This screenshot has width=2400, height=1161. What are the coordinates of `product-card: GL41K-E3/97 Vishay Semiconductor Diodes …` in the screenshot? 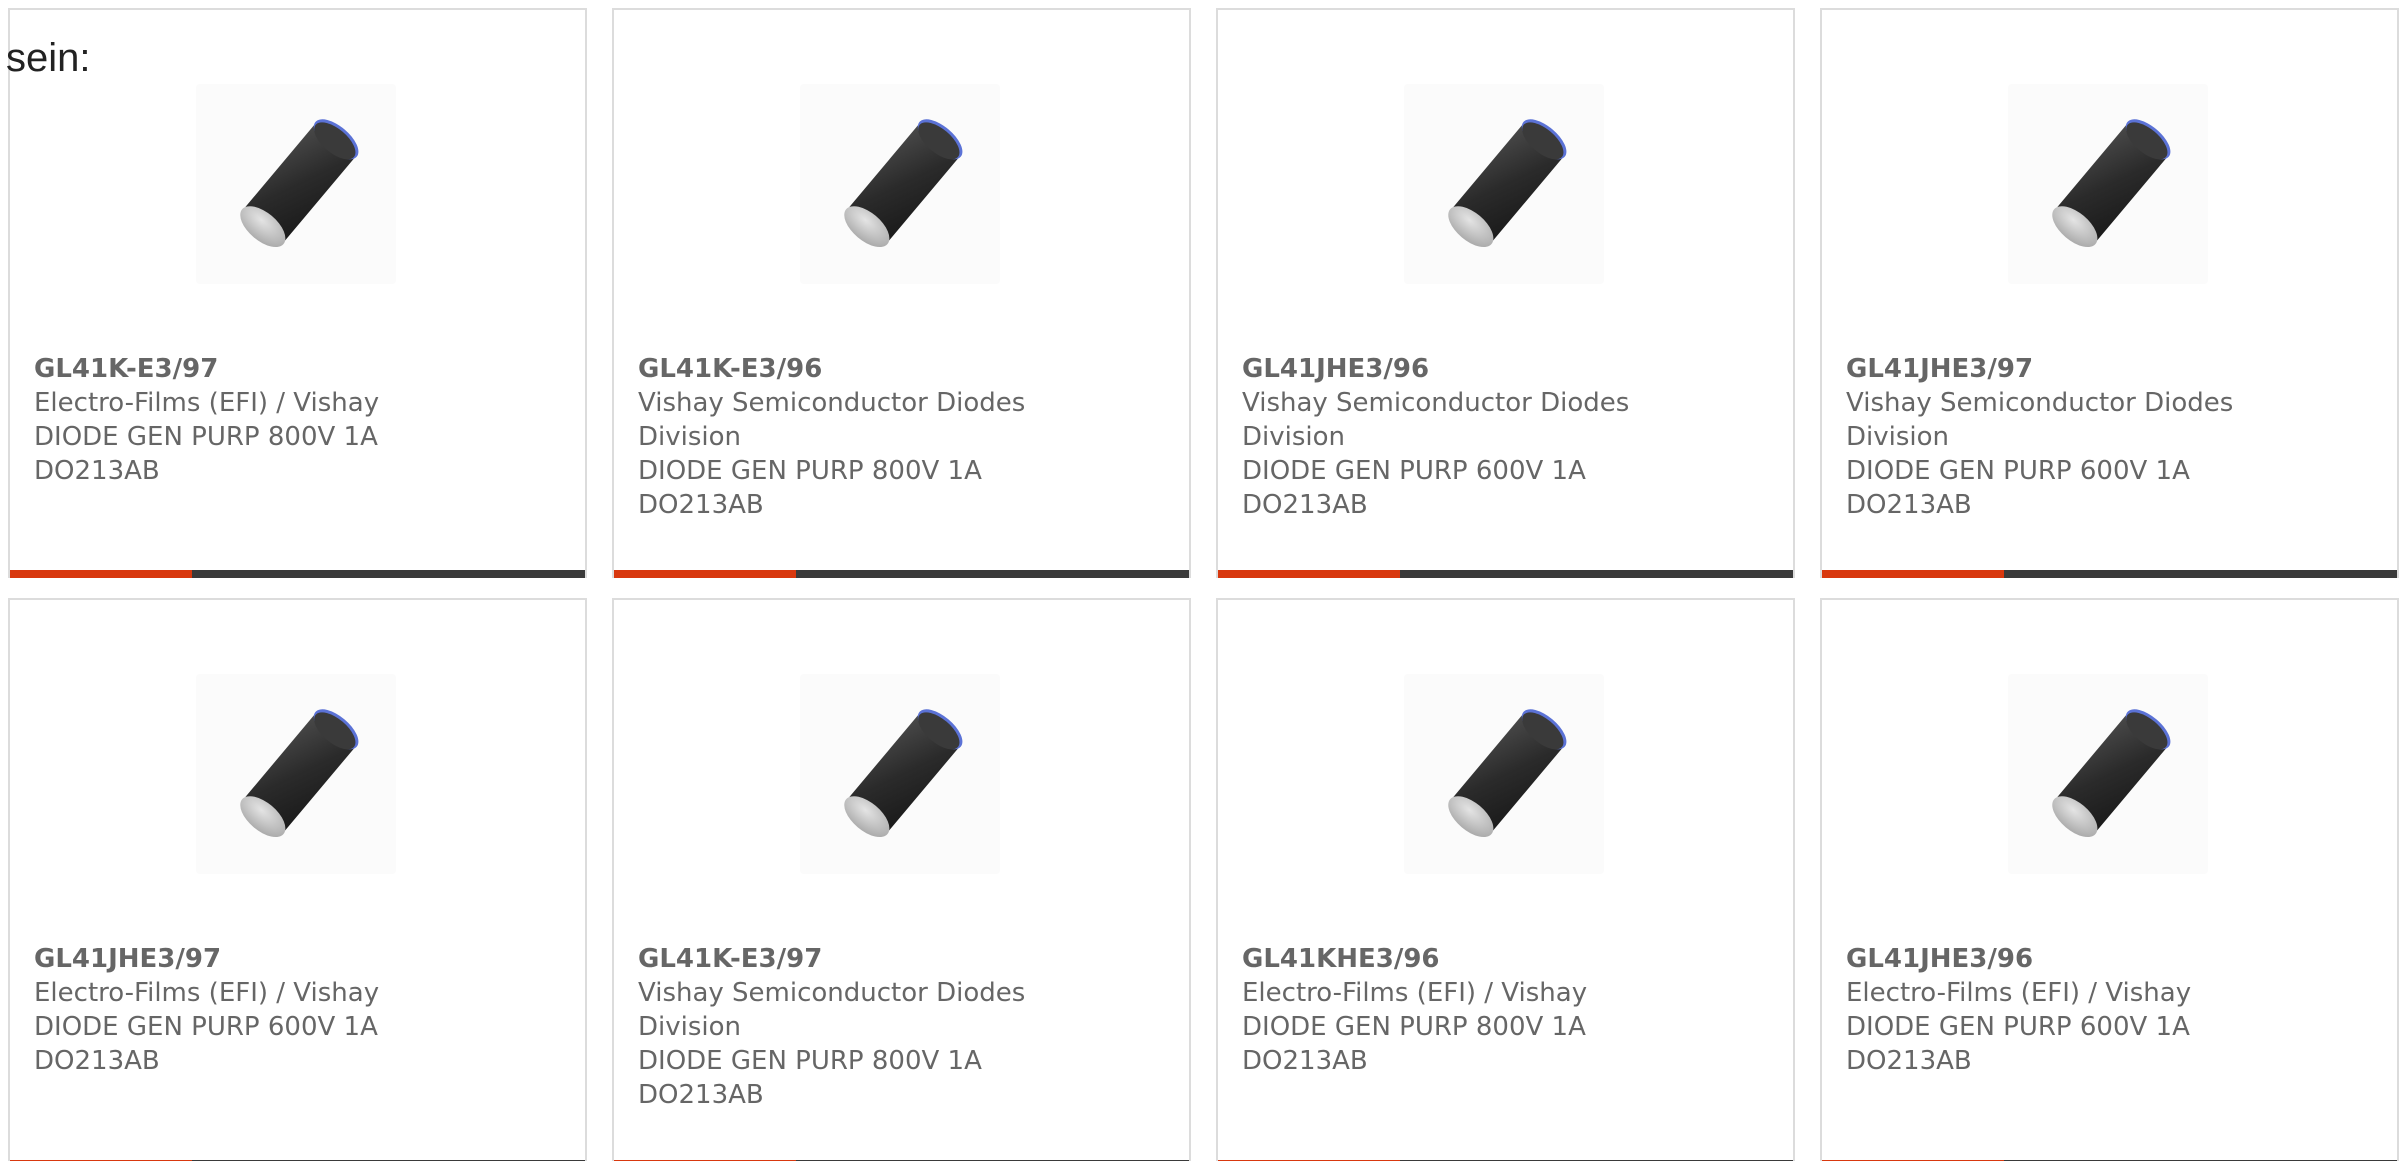 It's located at (901, 879).